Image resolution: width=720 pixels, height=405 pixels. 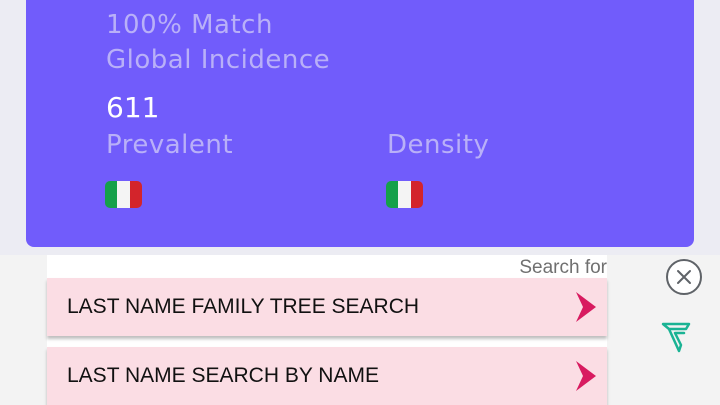 I want to click on match-text: 100% Match, so click(x=189, y=25).